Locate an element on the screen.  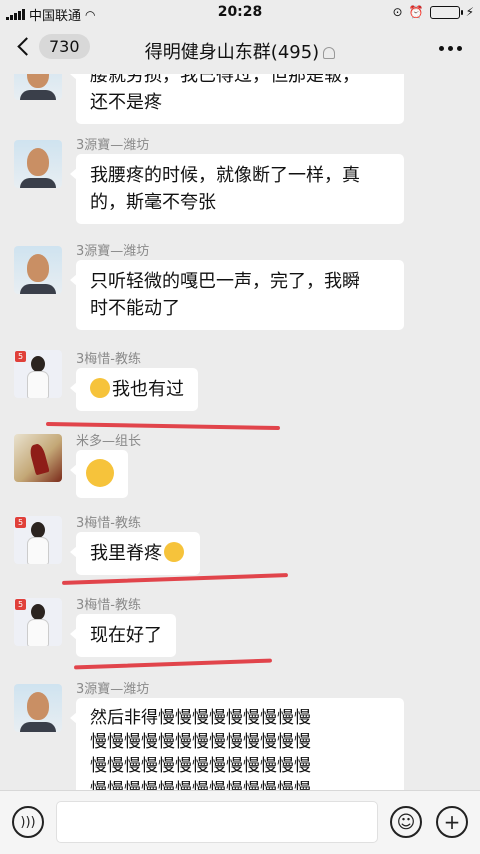
emoji-button: ☺ is located at coordinates (406, 822).